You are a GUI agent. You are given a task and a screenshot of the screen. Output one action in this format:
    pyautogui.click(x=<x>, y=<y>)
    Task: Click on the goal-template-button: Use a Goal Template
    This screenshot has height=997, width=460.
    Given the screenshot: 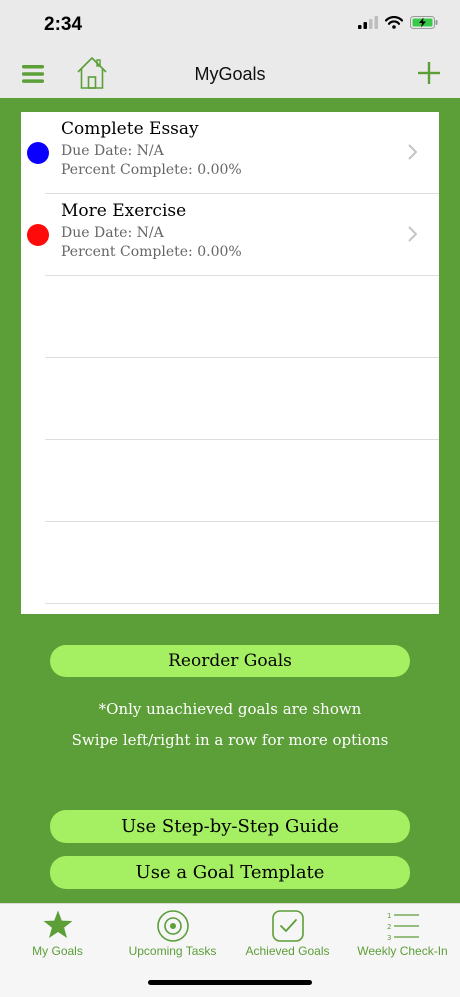 What is the action you would take?
    pyautogui.click(x=230, y=872)
    